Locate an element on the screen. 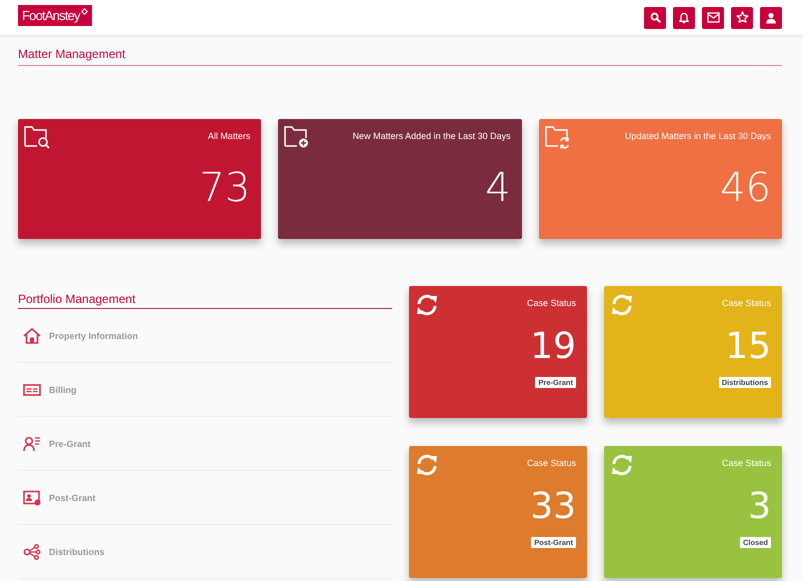 This screenshot has height=581, width=803. star-icon is located at coordinates (742, 17).